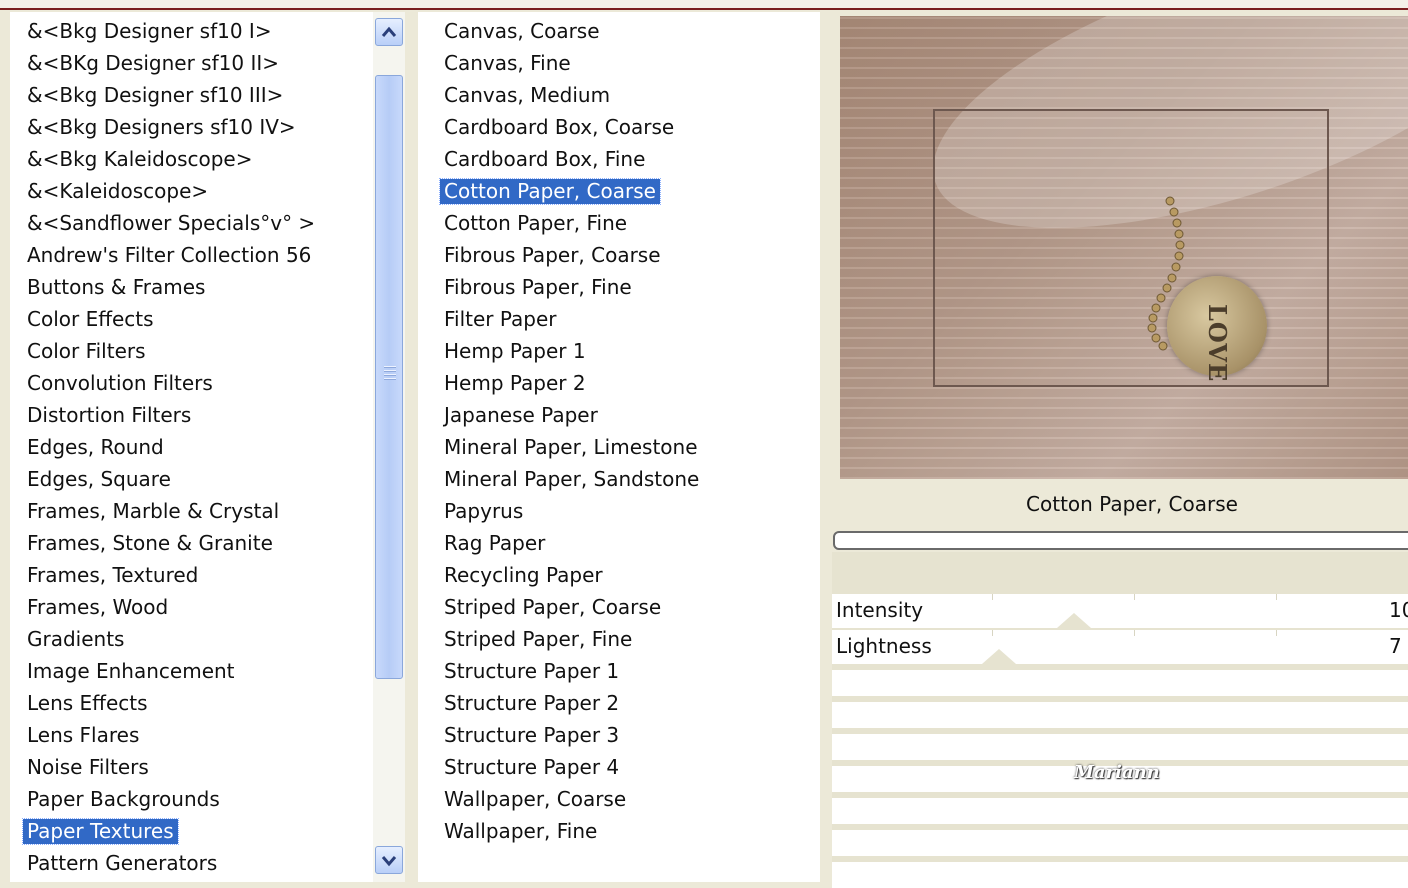 This screenshot has height=888, width=1408. I want to click on category-list-item: &<Bkg Designer sf10 I>, so click(149, 31).